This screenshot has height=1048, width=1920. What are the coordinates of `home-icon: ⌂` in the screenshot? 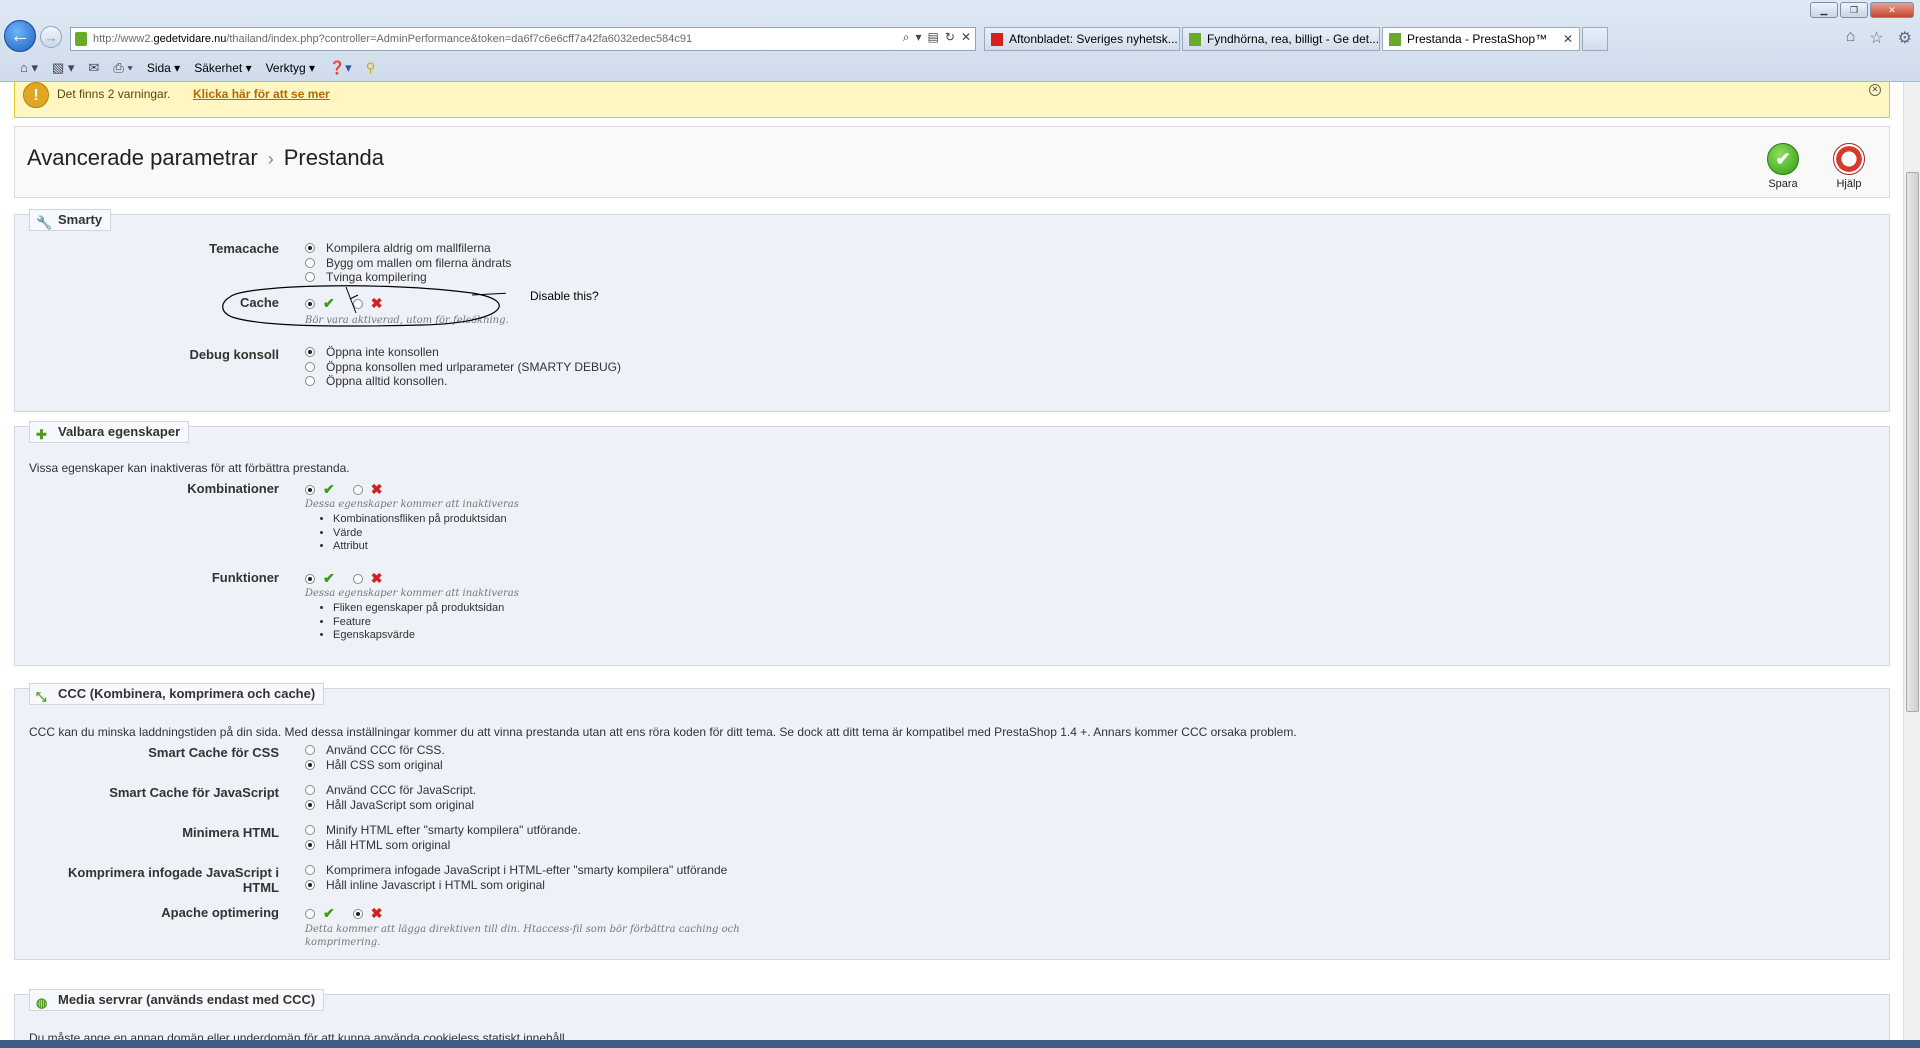 It's located at (1851, 38).